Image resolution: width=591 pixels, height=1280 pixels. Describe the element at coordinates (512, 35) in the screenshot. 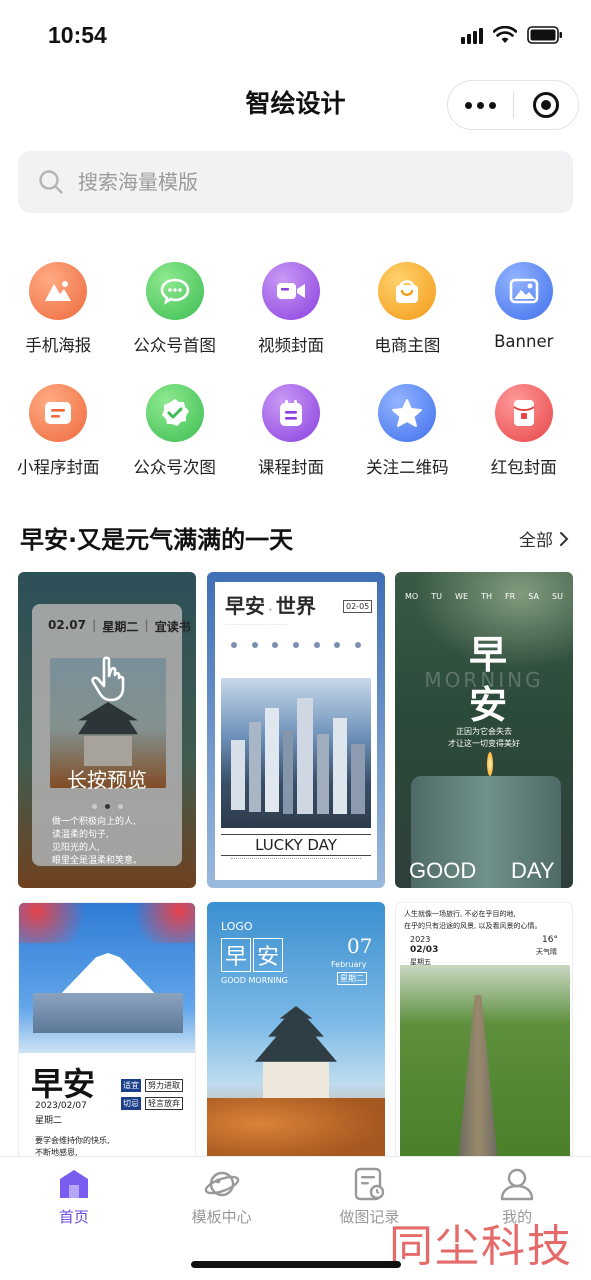

I see `status-icons` at that location.